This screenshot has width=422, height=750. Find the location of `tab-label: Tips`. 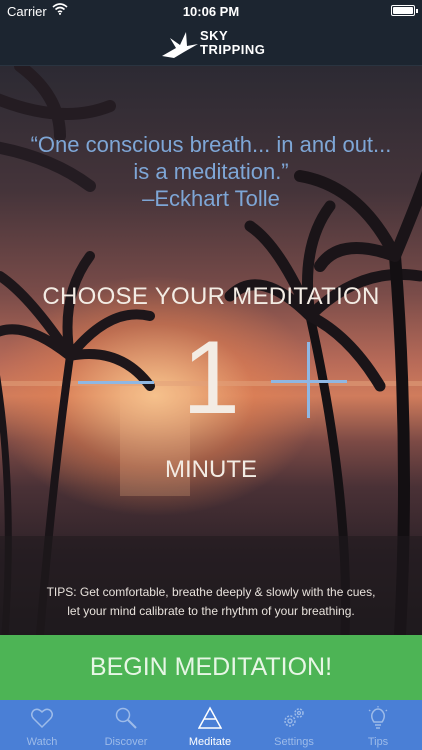

tab-label: Tips is located at coordinates (378, 742).